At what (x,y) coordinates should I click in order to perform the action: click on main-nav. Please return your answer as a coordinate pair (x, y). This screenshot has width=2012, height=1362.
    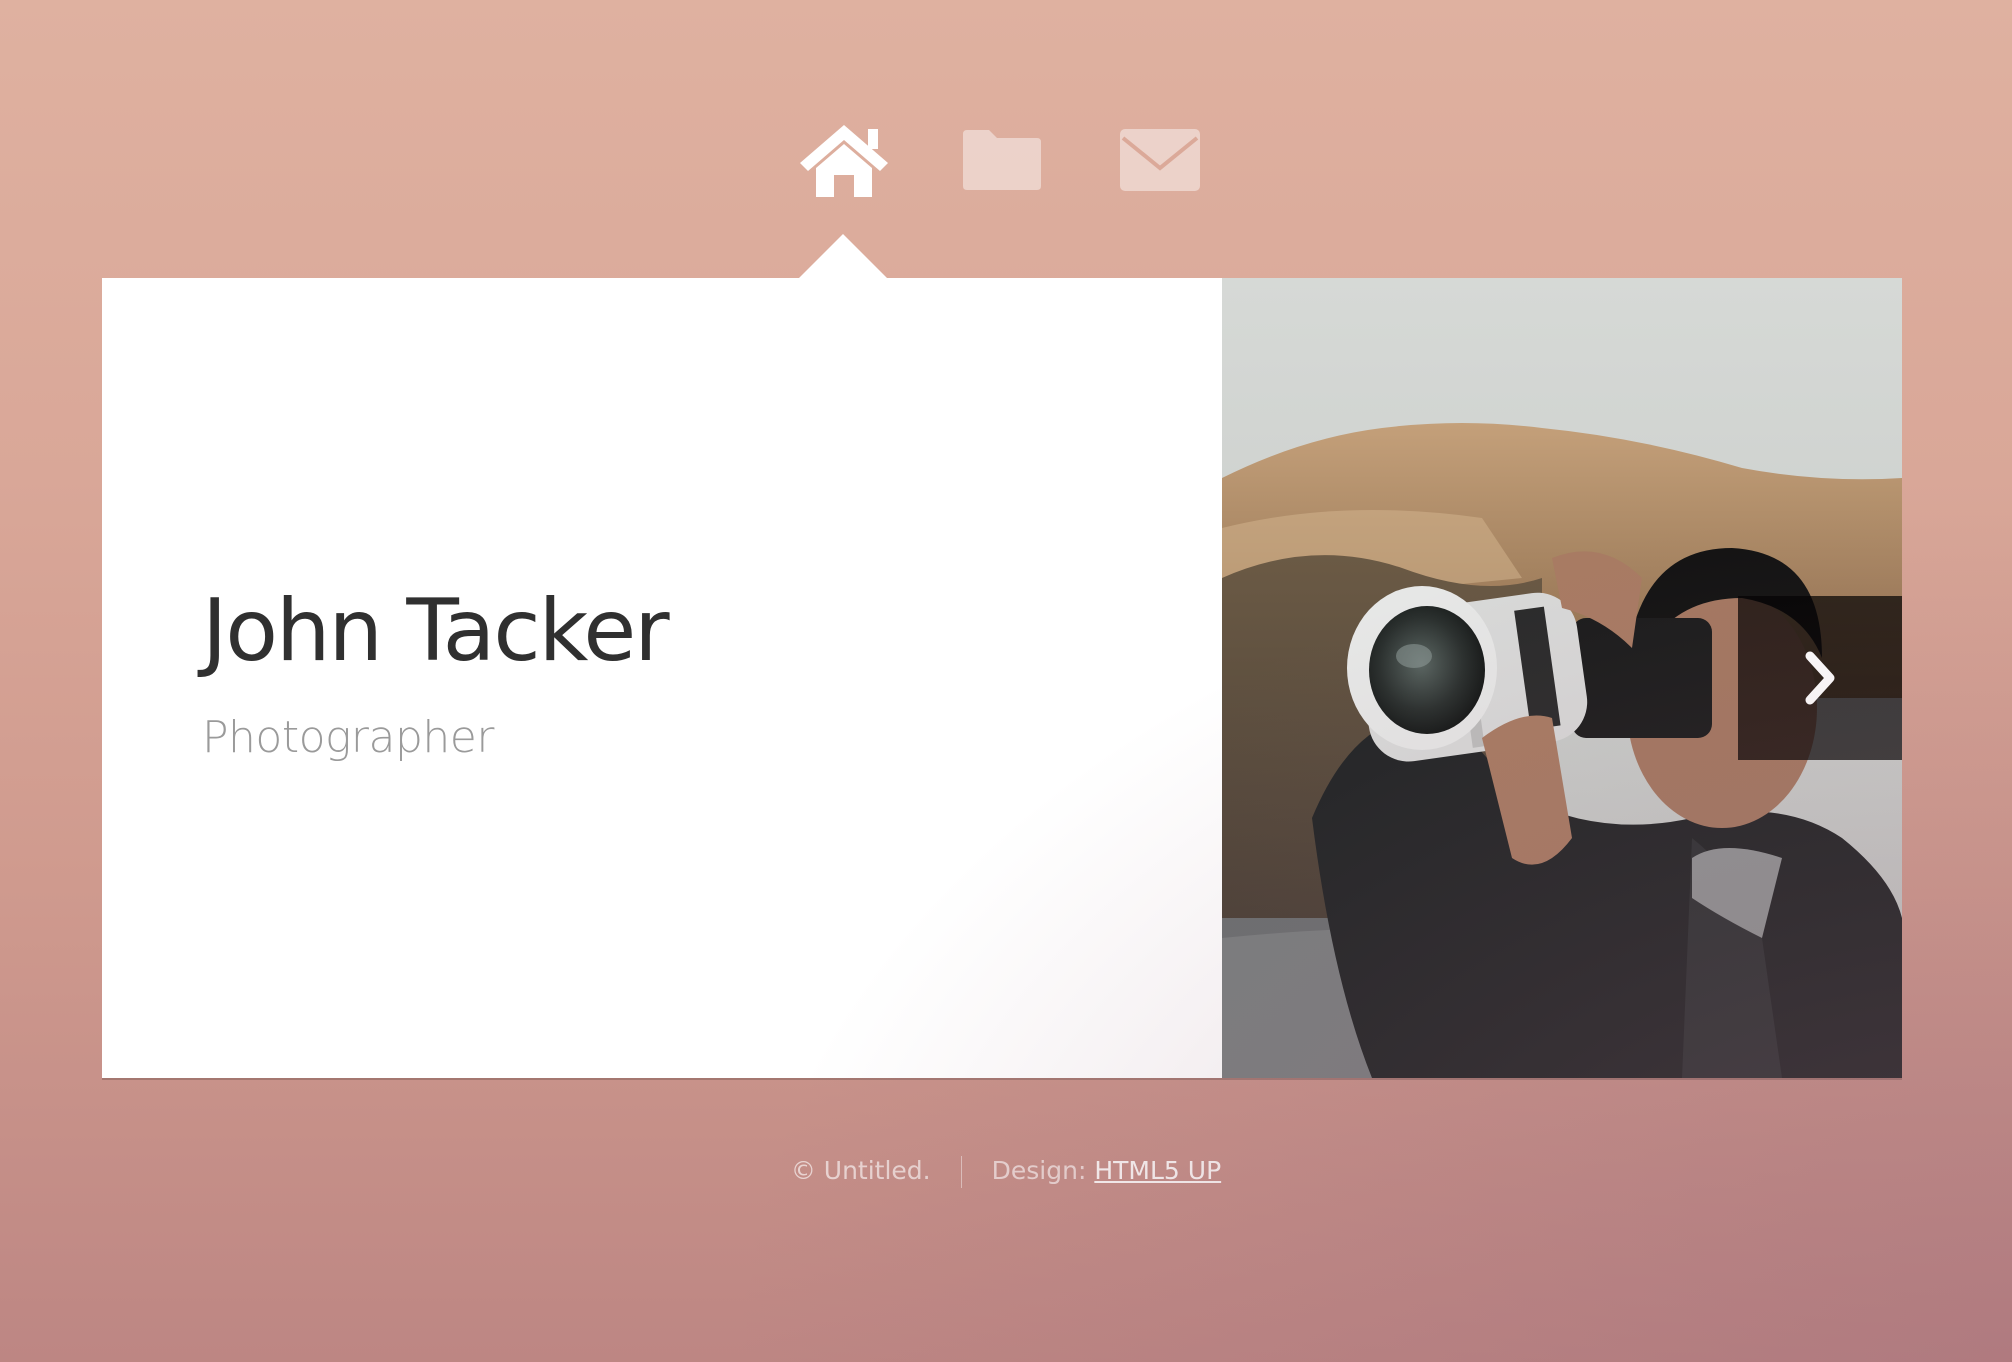
    Looking at the image, I should click on (1006, 160).